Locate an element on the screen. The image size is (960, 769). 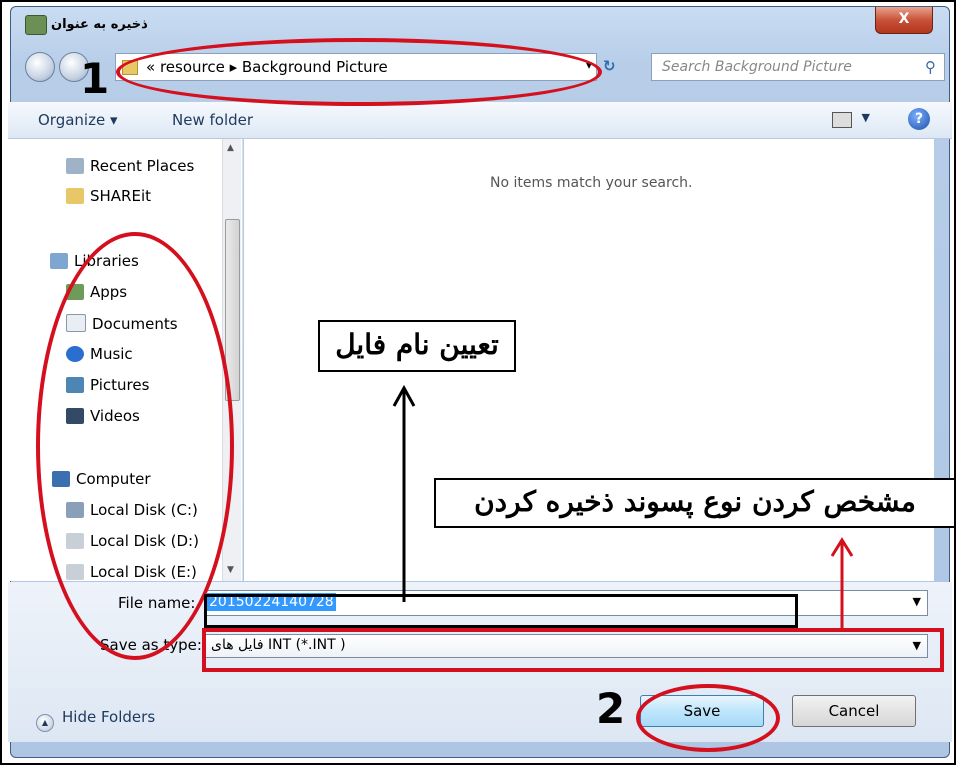
sidebar-item-shareit: SHAREit is located at coordinates (108, 196).